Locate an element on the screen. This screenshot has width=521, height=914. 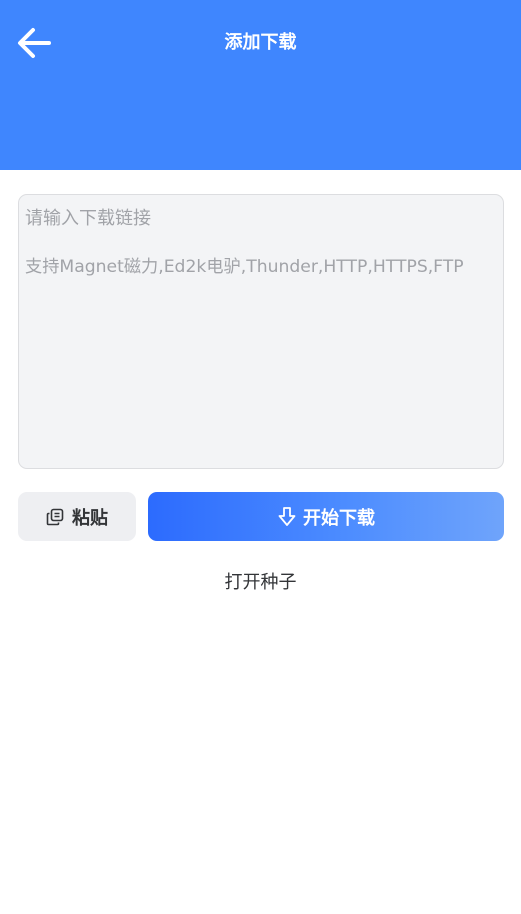
copy-icon is located at coordinates (55, 517).